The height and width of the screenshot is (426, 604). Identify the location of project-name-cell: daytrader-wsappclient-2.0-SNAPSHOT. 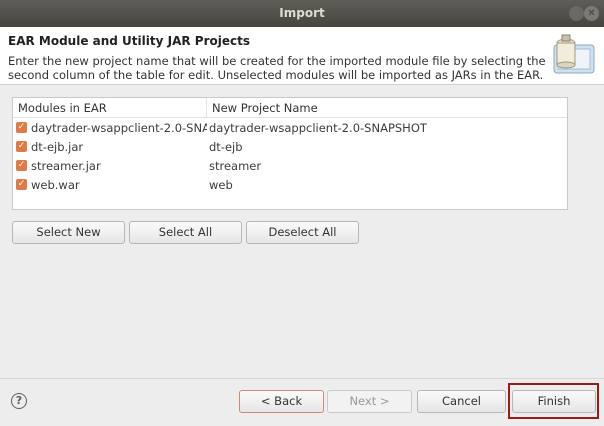
(387, 128).